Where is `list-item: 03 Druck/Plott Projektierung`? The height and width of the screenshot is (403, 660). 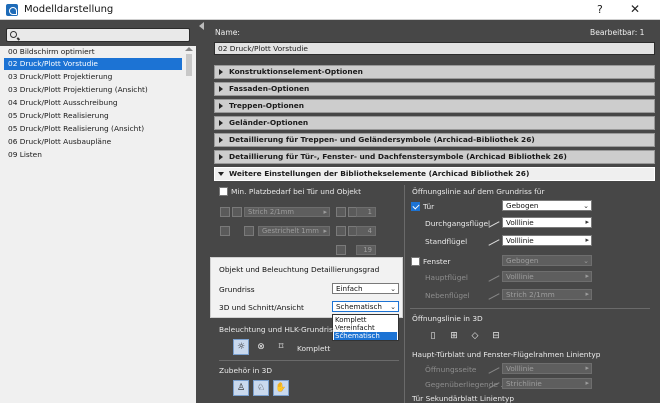
list-item: 03 Druck/Plott Projektierung is located at coordinates (93, 77).